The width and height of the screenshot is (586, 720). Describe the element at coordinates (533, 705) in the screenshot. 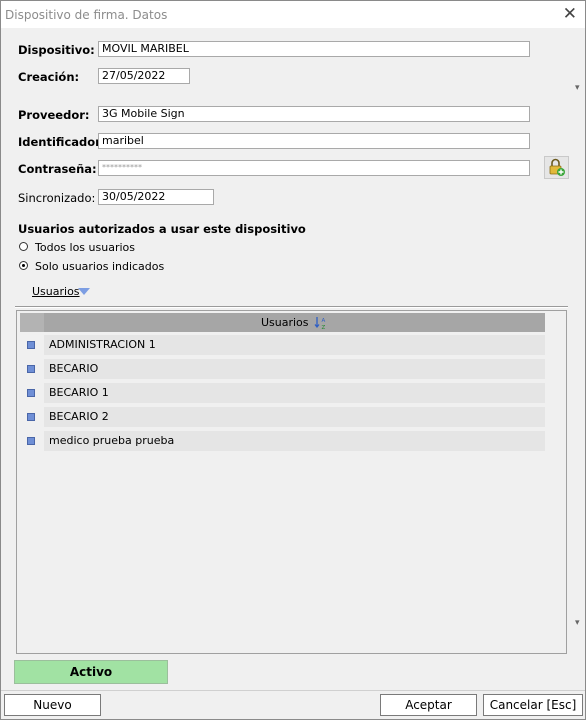

I see `cancelar-button: Cancelar [Esc]` at that location.